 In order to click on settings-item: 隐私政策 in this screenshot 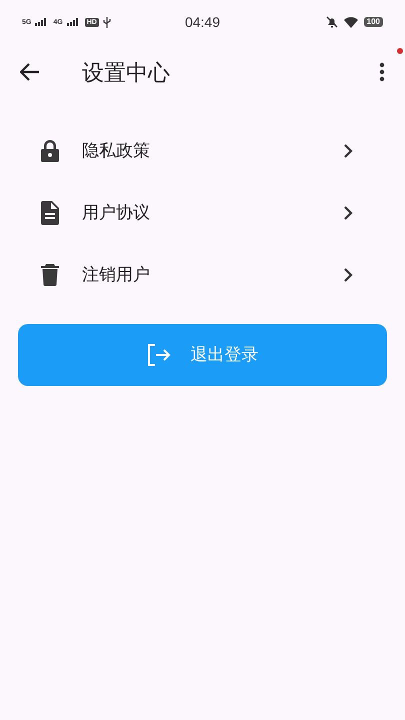, I will do `click(202, 151)`.